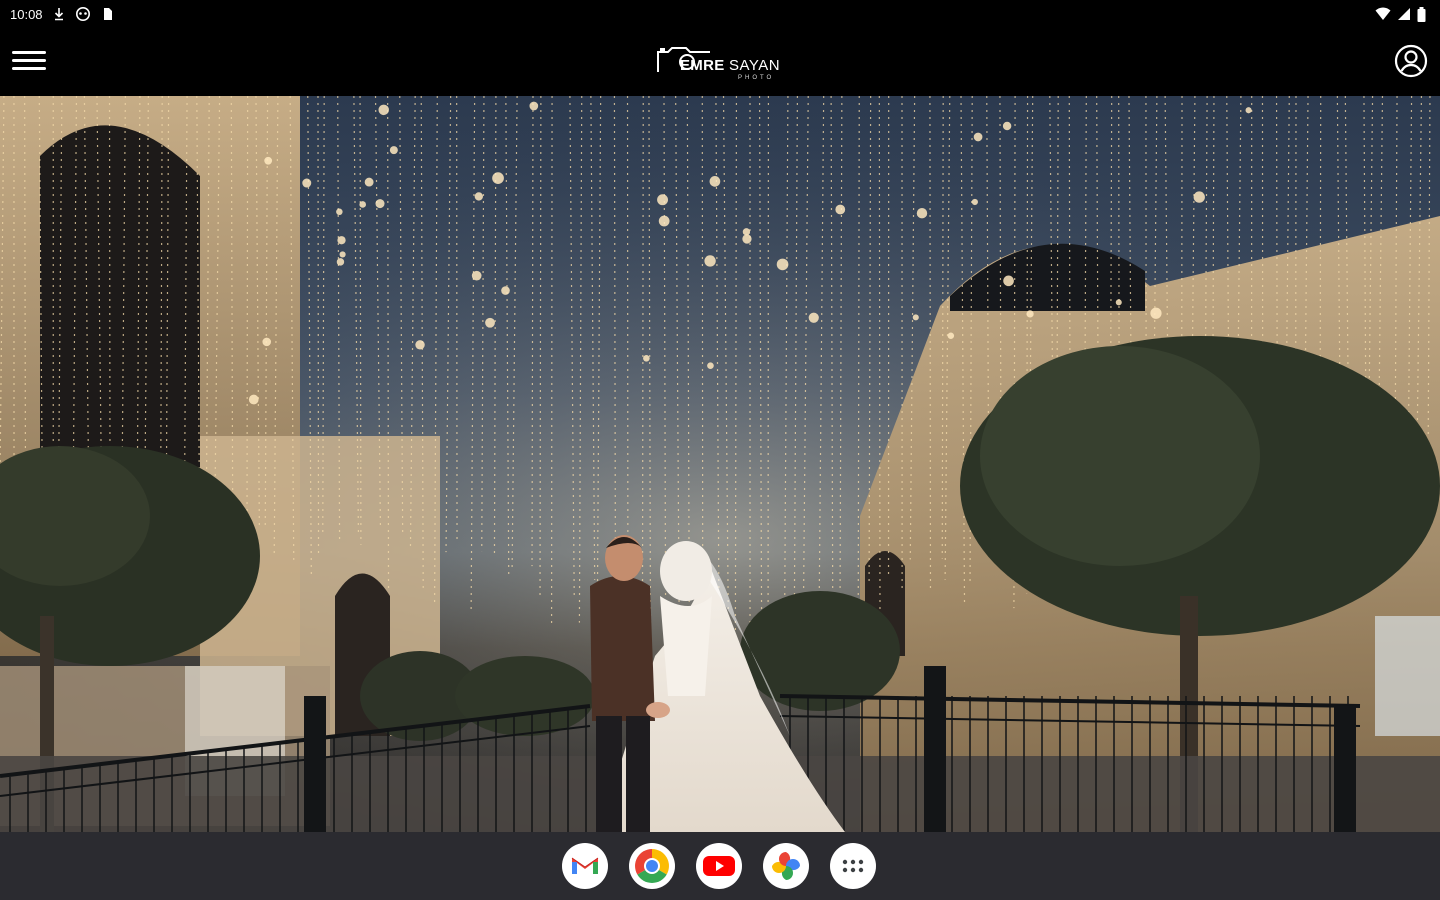 The height and width of the screenshot is (900, 1440). Describe the element at coordinates (702, 65) in the screenshot. I see `logo-text-bold: EMRE` at that location.